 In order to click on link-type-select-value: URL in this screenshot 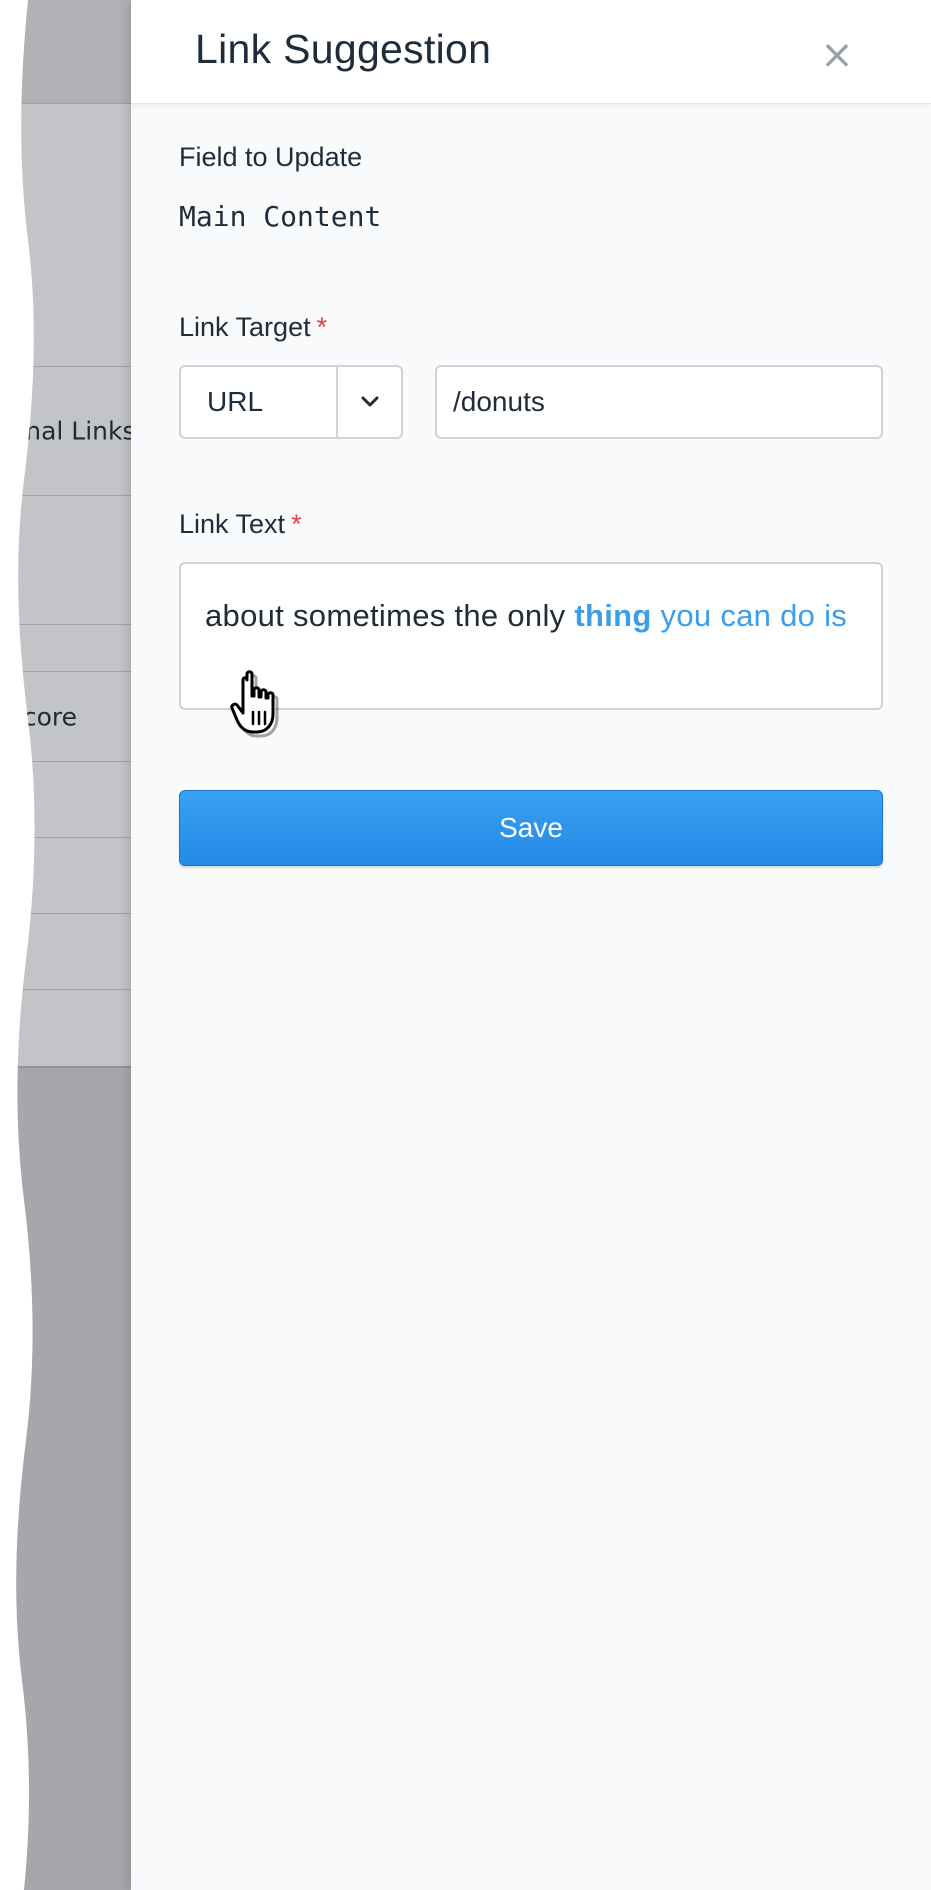, I will do `click(235, 401)`.